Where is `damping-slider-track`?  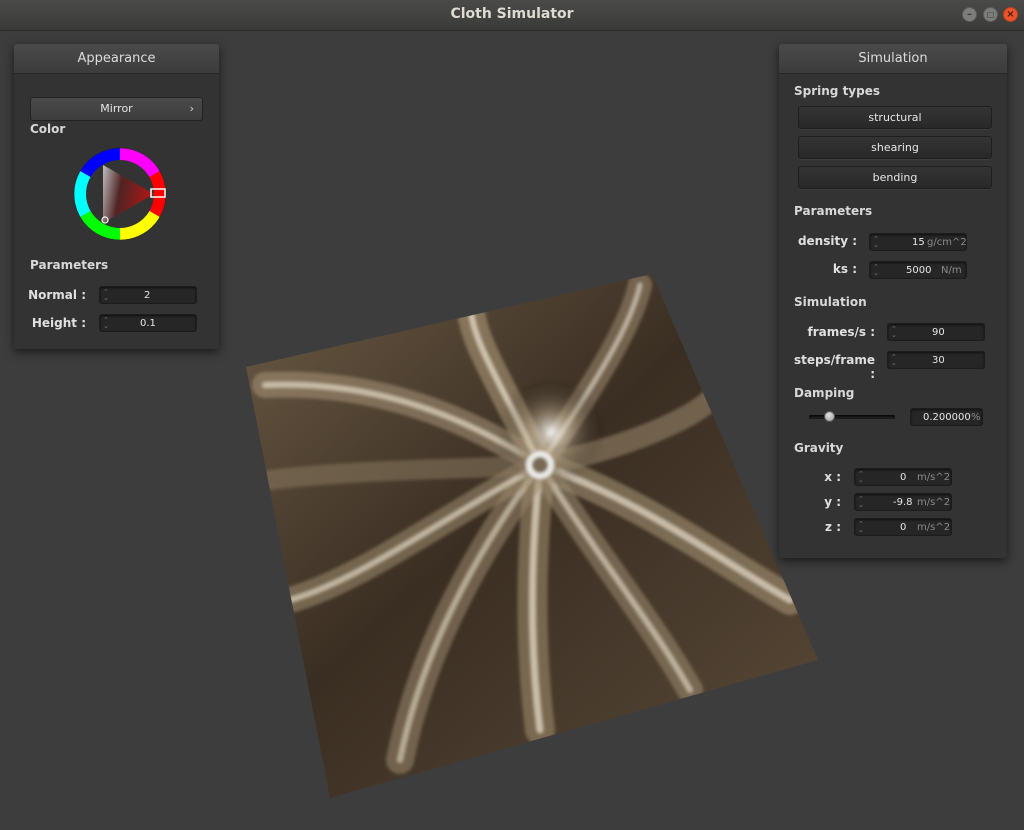
damping-slider-track is located at coordinates (852, 417).